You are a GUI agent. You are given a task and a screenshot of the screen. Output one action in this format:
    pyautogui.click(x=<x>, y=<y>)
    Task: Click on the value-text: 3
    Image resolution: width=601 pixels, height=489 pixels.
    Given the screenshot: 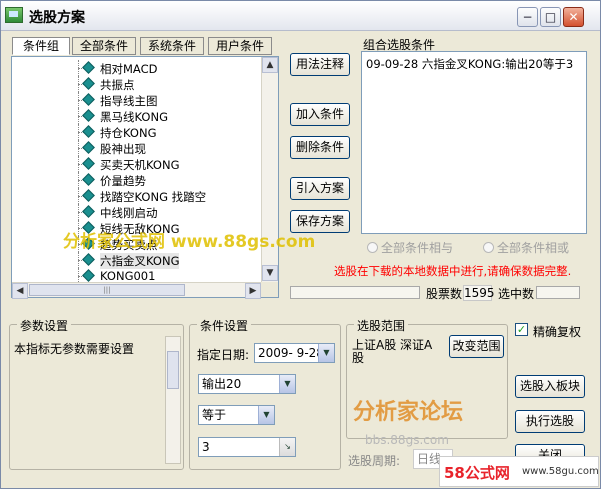 What is the action you would take?
    pyautogui.click(x=206, y=447)
    